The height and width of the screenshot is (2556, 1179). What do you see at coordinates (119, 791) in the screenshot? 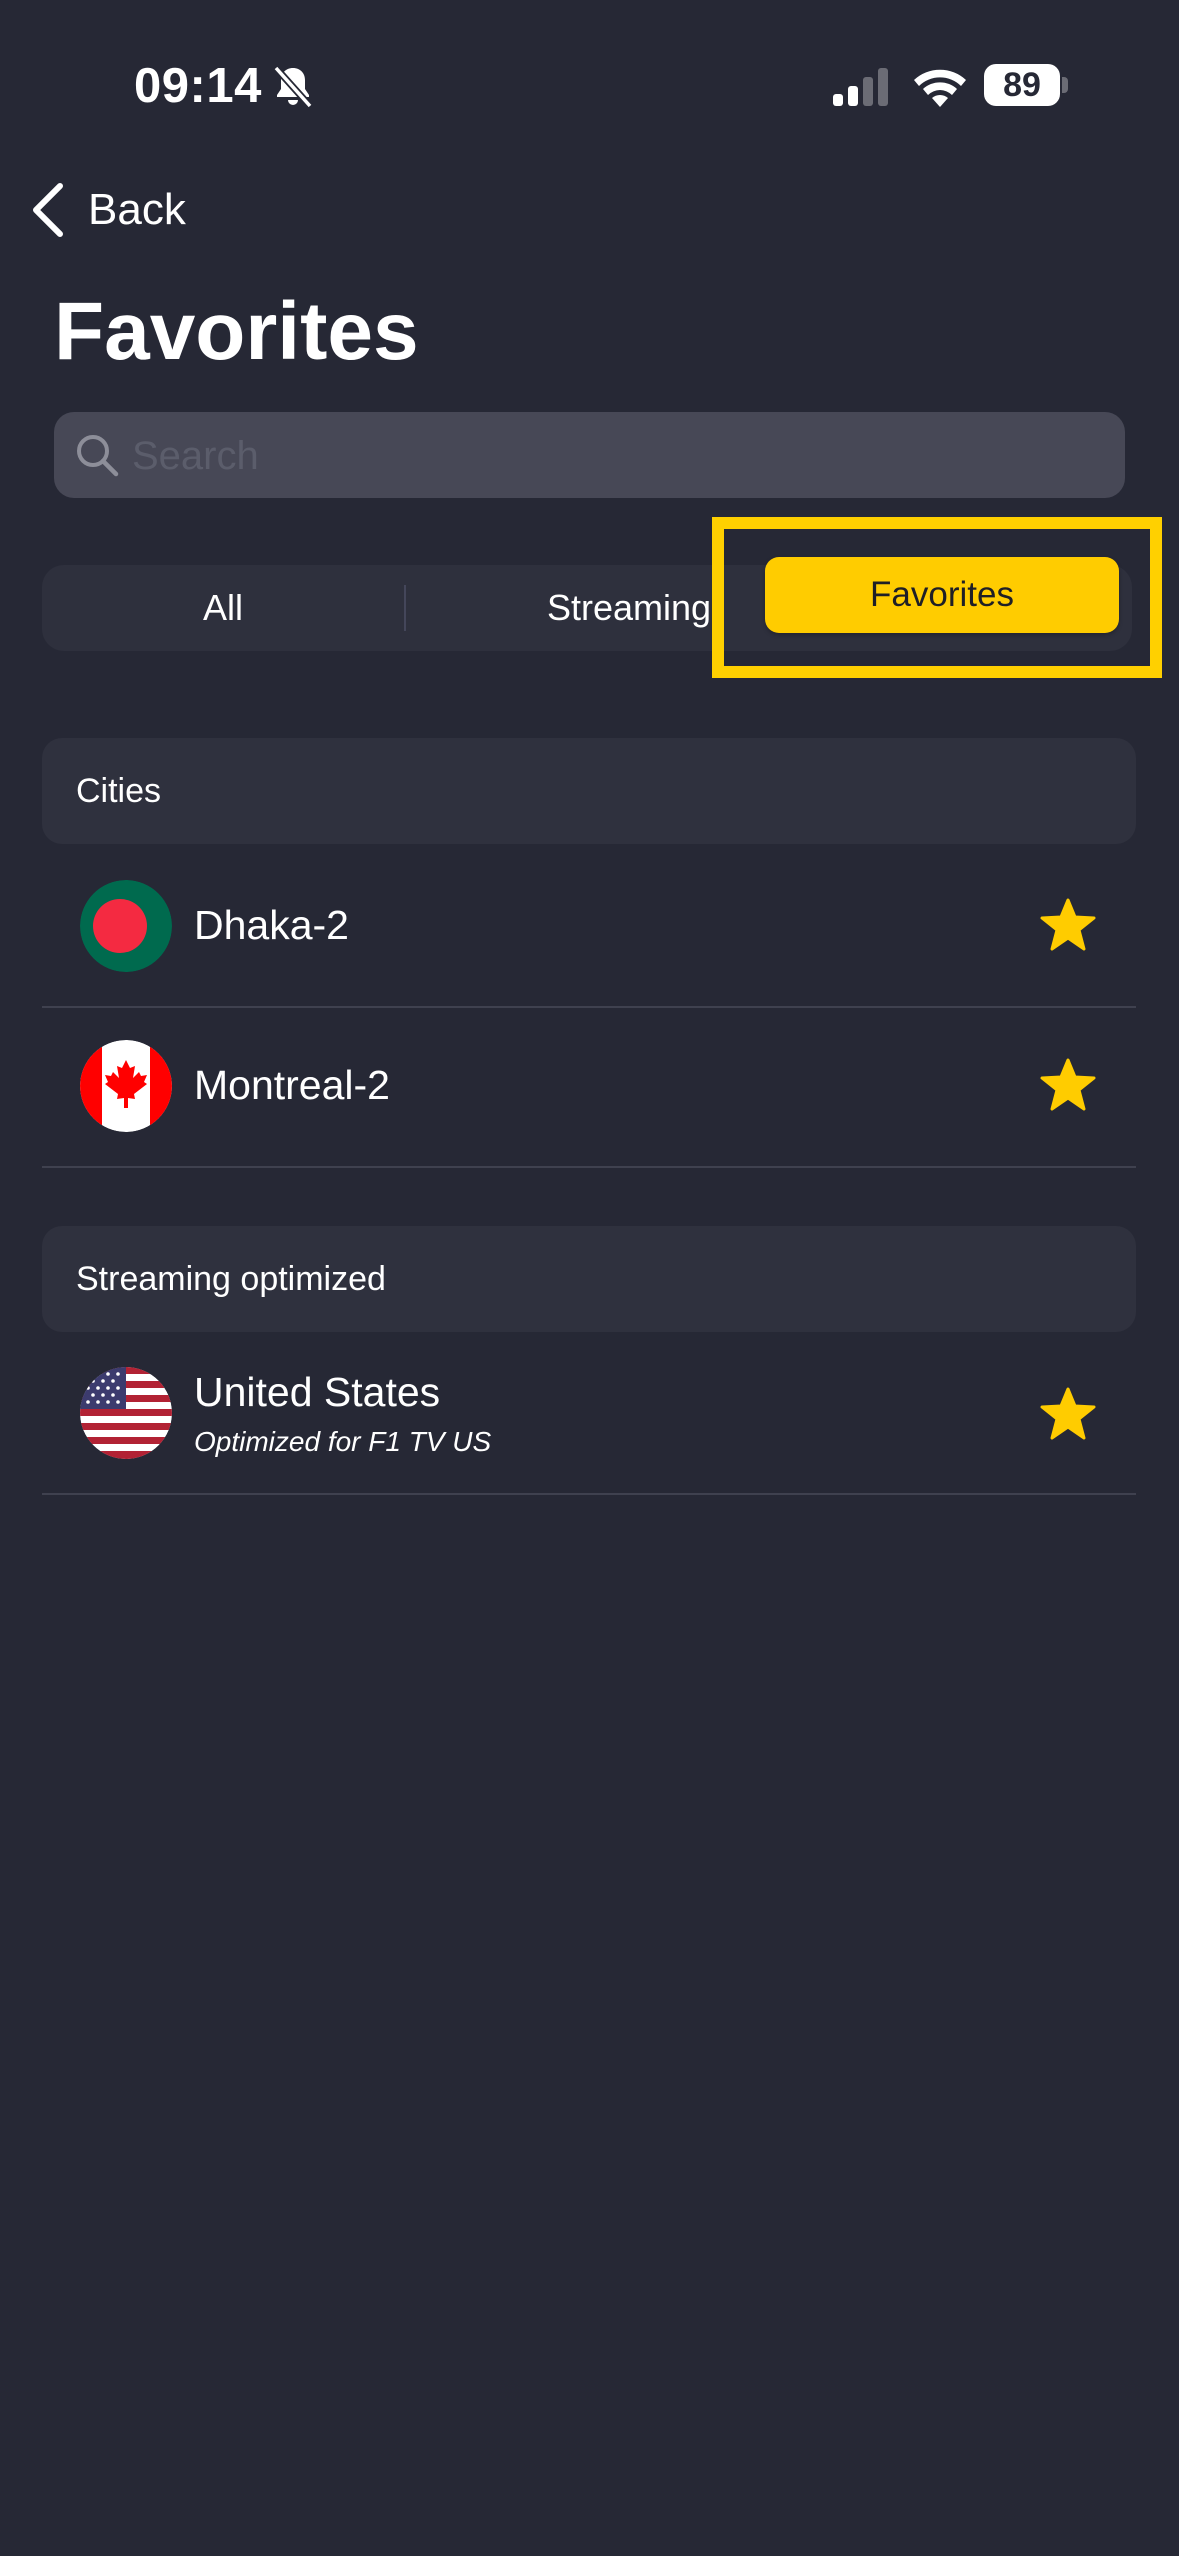
I see `section-header-label: Cities` at bounding box center [119, 791].